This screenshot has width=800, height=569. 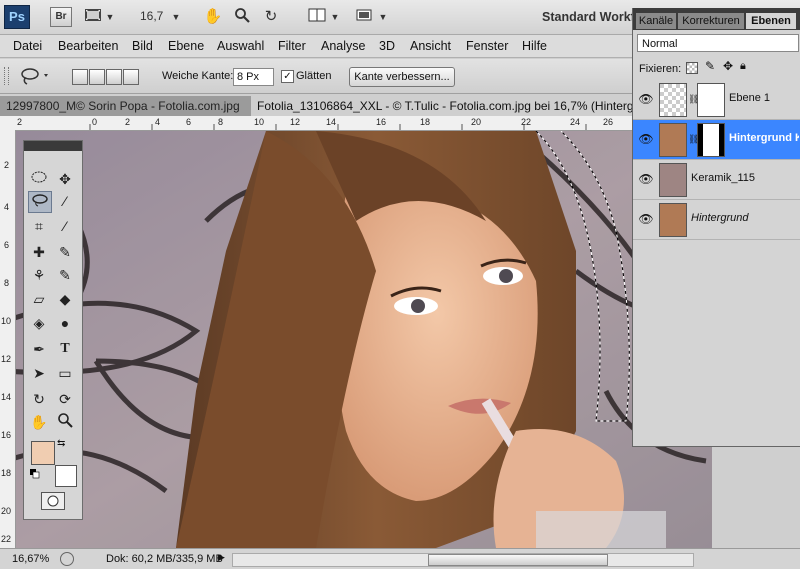 I want to click on lock-pixels-icon: ✎, so click(x=710, y=66).